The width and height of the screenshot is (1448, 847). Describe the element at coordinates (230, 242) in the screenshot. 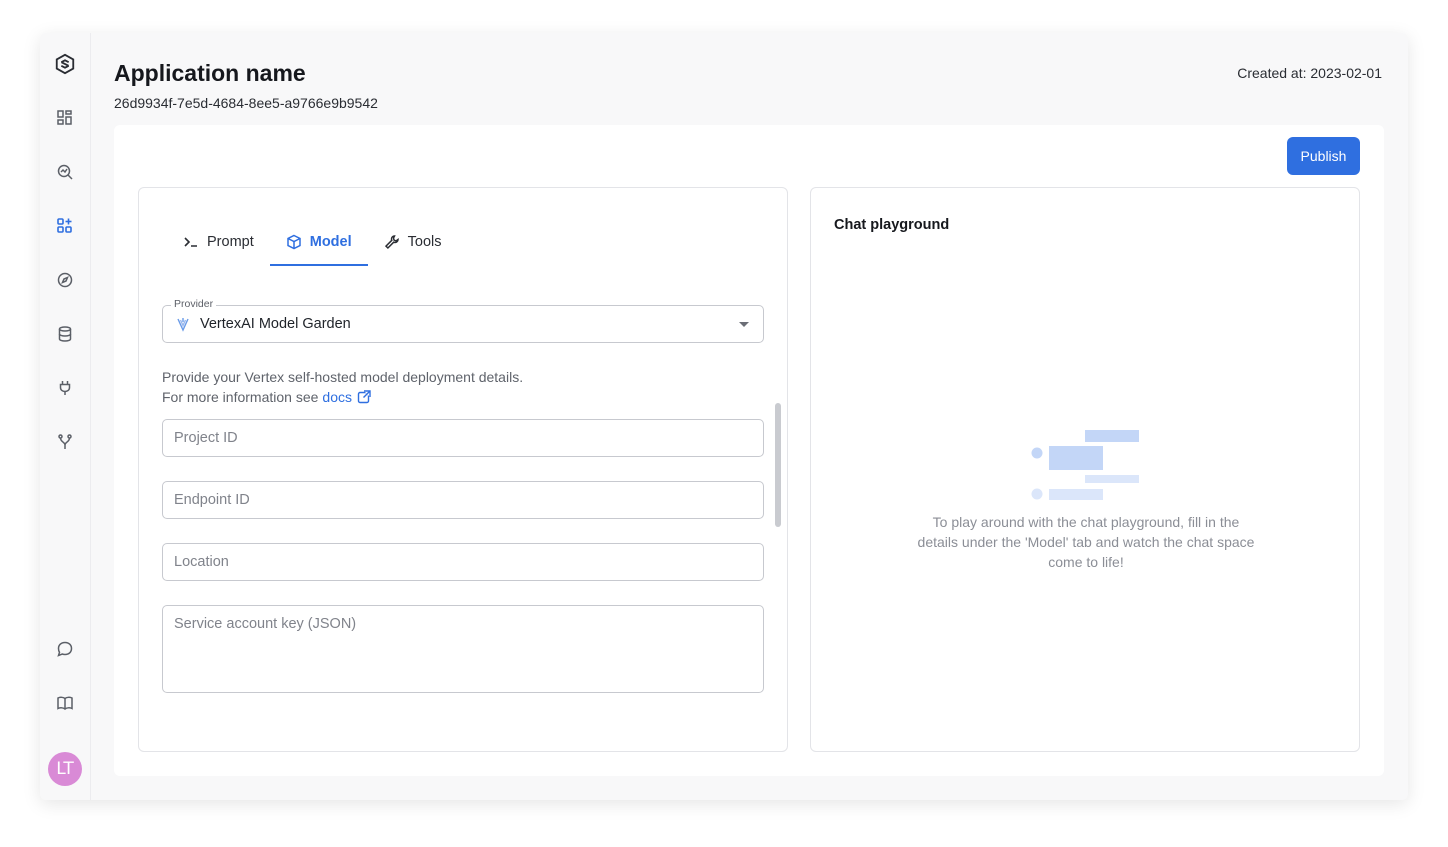

I see `tab-prompt-label: Prompt` at that location.